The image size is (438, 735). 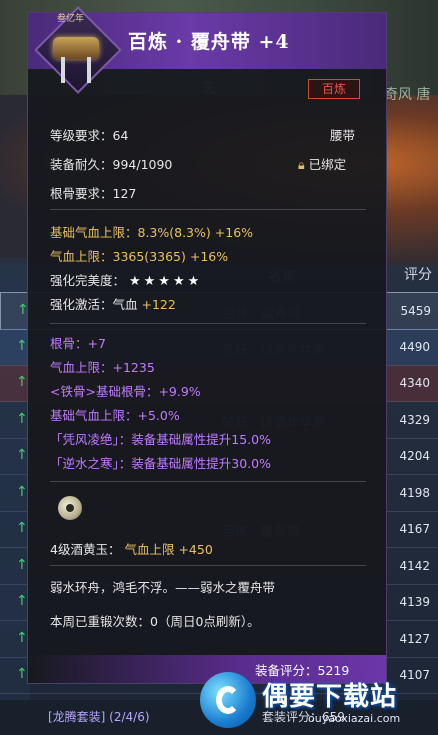 What do you see at coordinates (85, 549) in the screenshot?
I see `gem-label: 4级酒黄玉：` at bounding box center [85, 549].